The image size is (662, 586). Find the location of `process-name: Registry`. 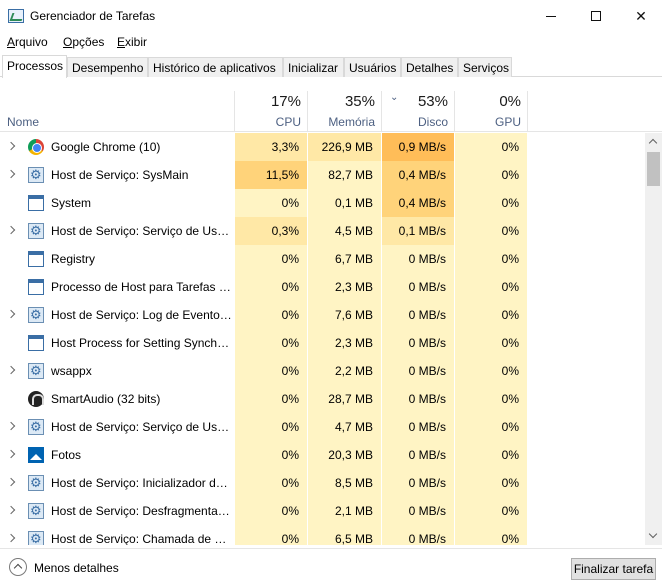

process-name: Registry is located at coordinates (73, 259).